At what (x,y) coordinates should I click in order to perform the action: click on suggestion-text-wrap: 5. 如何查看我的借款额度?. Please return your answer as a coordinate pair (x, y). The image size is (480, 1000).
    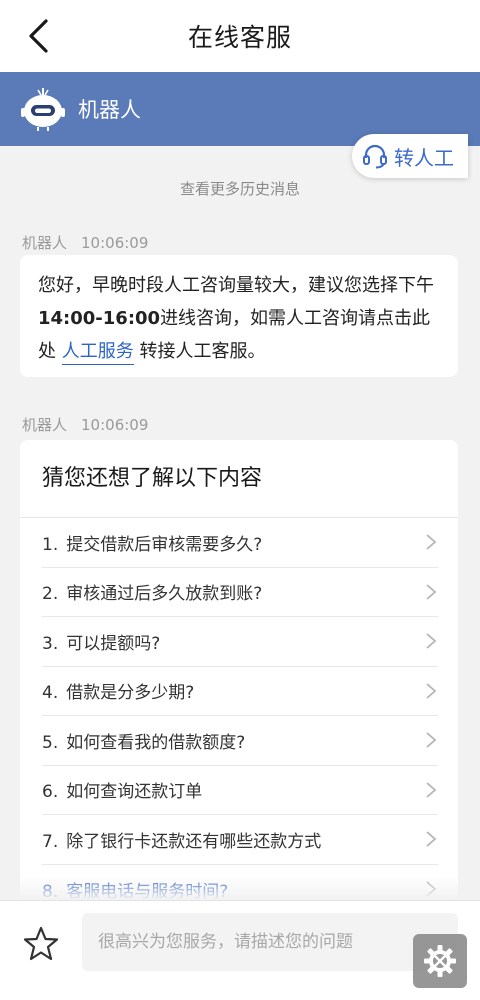
    Looking at the image, I should click on (143, 740).